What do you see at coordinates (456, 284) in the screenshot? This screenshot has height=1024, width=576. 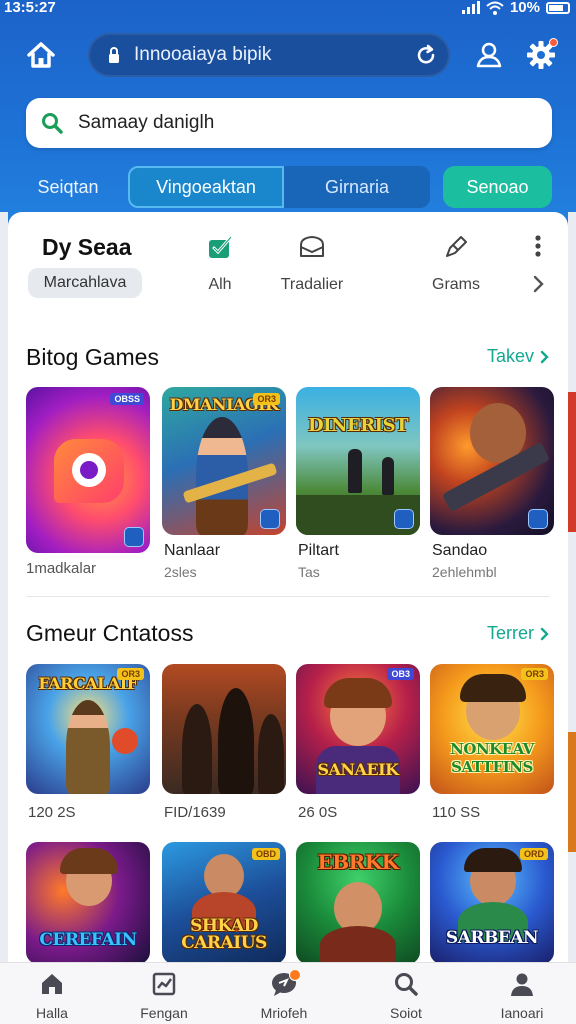 I see `category-label: Grams` at bounding box center [456, 284].